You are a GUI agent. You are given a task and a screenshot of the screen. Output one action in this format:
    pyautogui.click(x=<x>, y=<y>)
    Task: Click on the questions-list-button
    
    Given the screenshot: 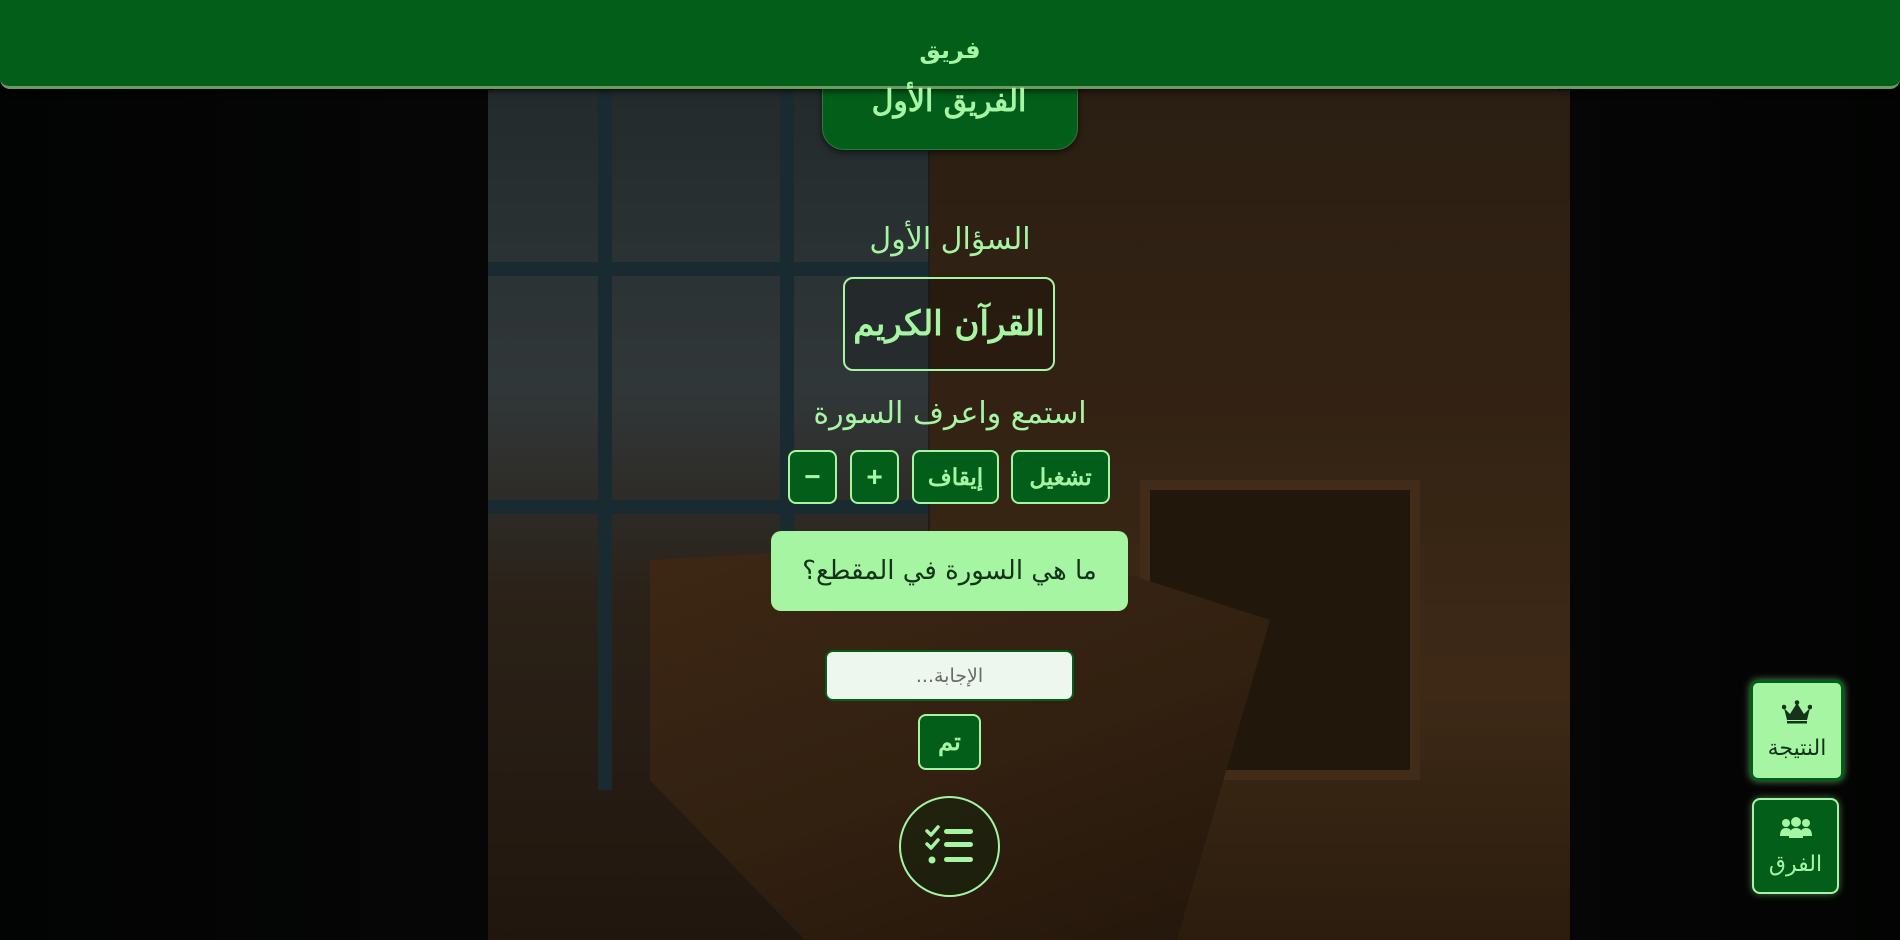 What is the action you would take?
    pyautogui.click(x=949, y=846)
    